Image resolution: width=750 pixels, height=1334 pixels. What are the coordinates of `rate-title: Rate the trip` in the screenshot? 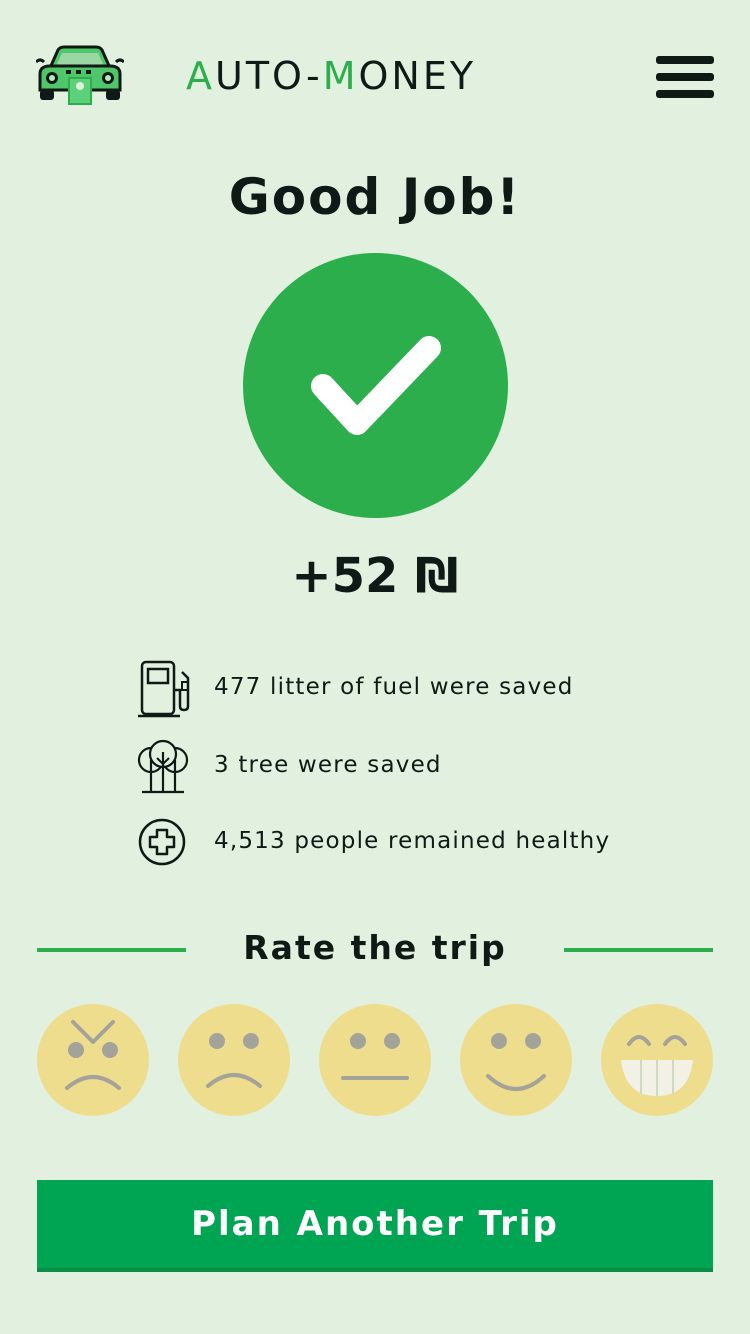 It's located at (375, 947).